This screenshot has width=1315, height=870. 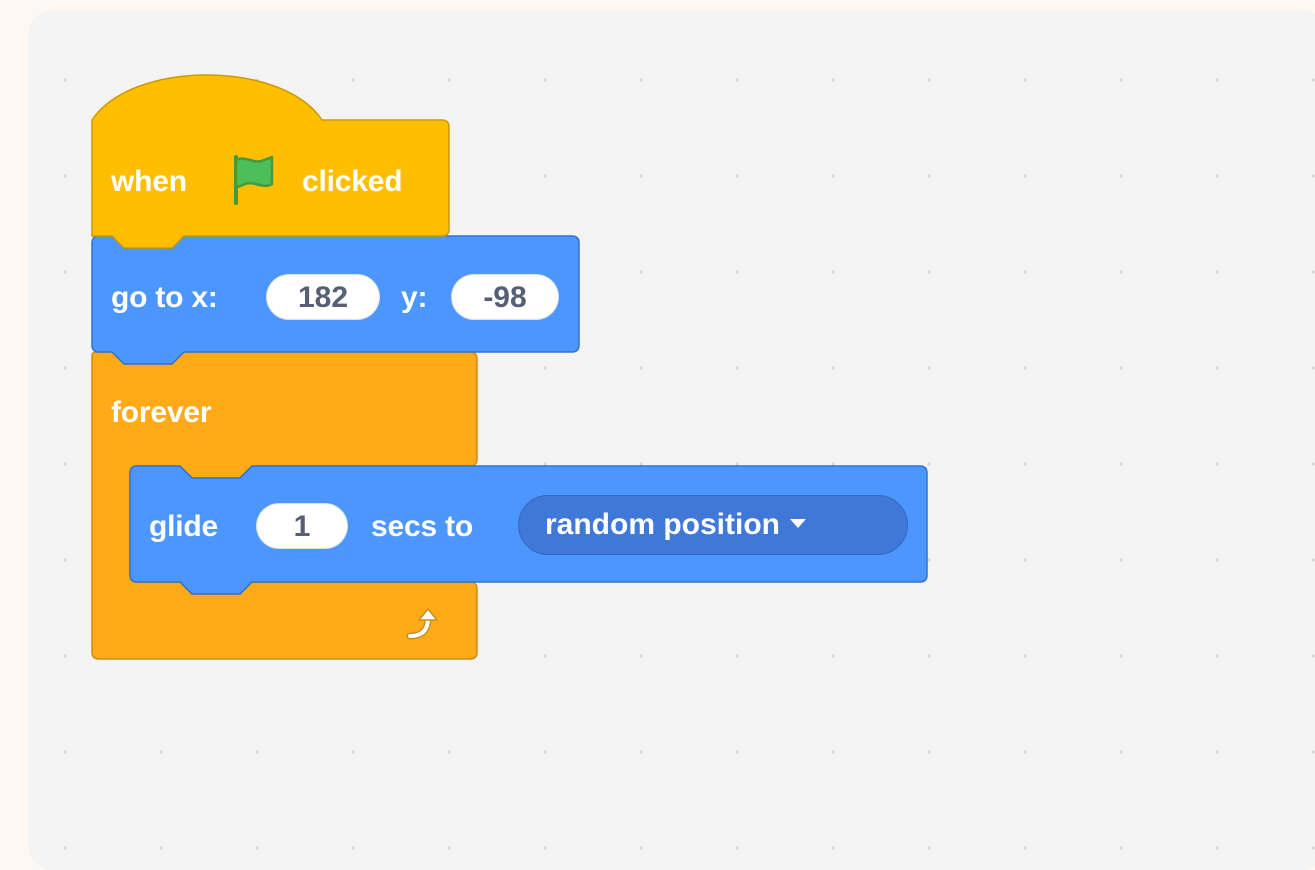 What do you see at coordinates (254, 180) in the screenshot?
I see `green-flag-icon` at bounding box center [254, 180].